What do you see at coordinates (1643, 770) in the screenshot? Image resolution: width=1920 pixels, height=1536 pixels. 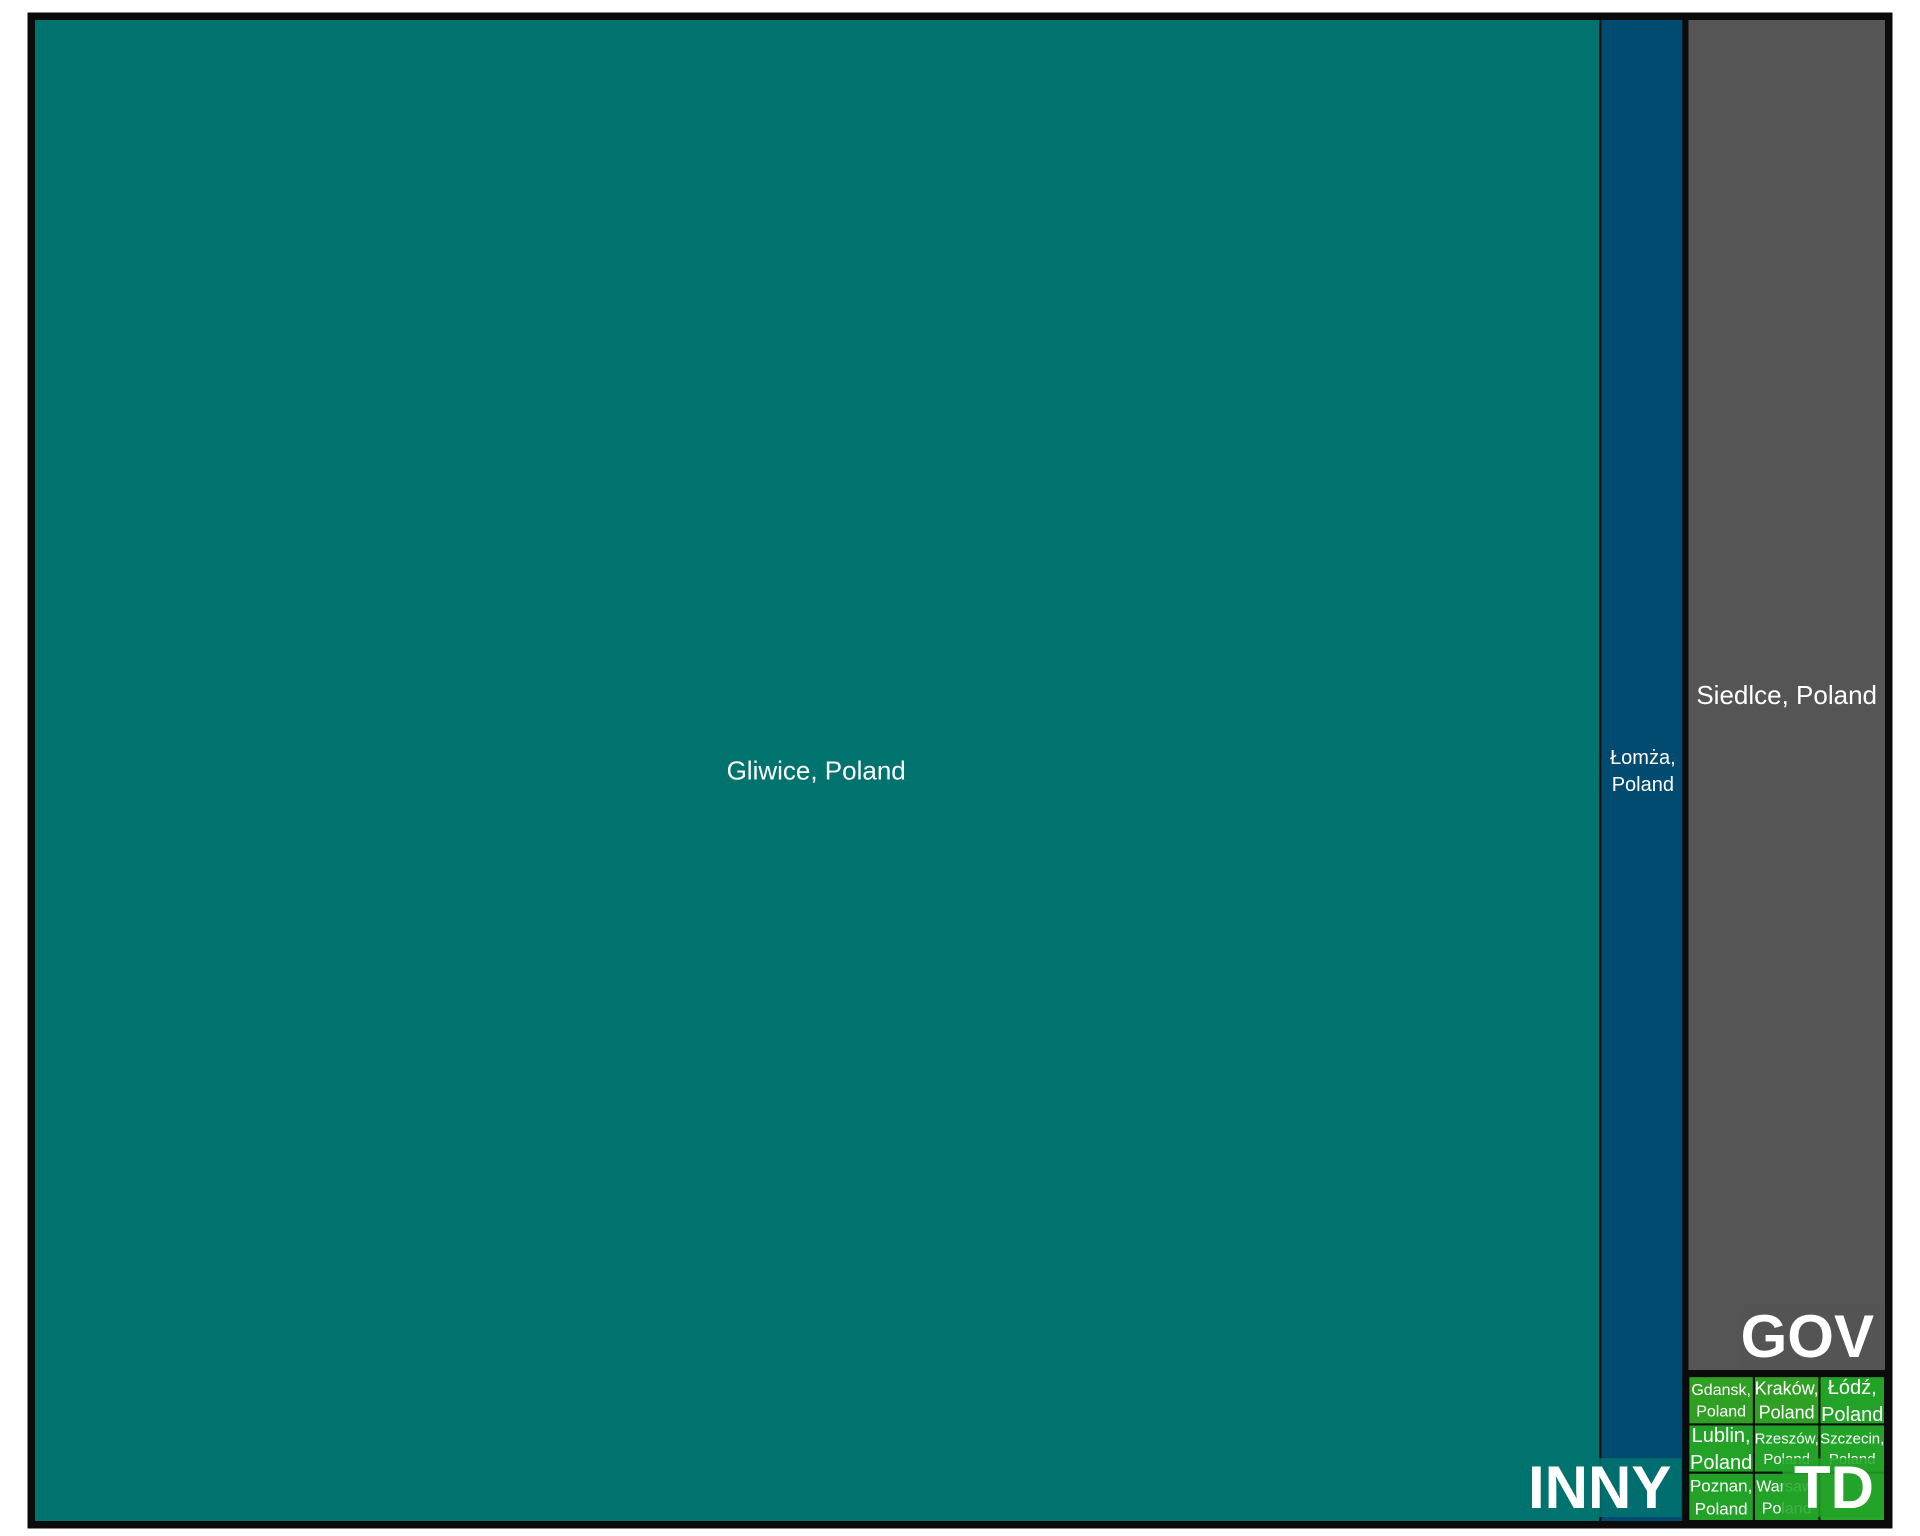 I see `lomza-poland-tile` at bounding box center [1643, 770].